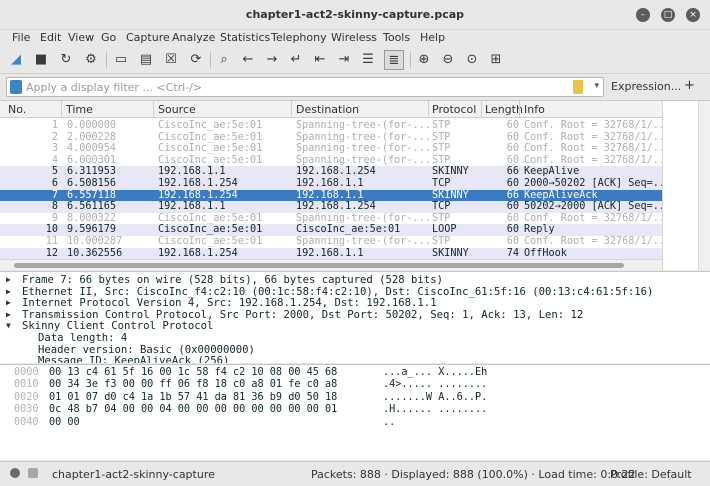 The width and height of the screenshot is (710, 486). What do you see at coordinates (344, 60) in the screenshot?
I see `last-packet-icon: ⇥` at bounding box center [344, 60].